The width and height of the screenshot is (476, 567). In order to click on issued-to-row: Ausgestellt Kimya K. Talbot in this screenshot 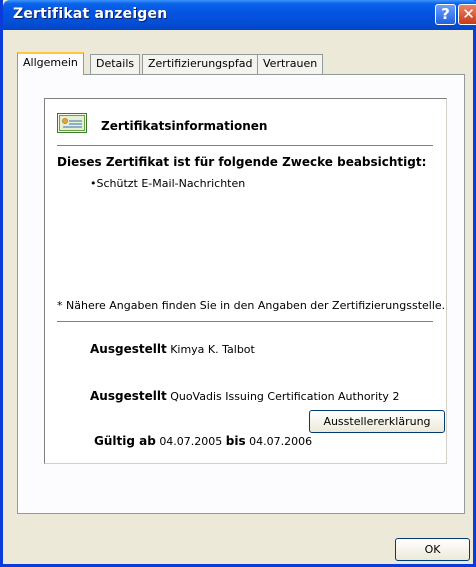, I will do `click(172, 349)`.